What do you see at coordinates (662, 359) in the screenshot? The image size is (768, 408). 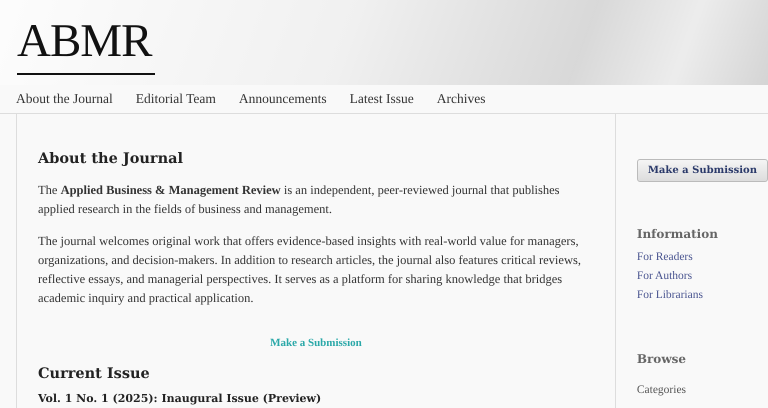 I see `block-title: Browse` at bounding box center [662, 359].